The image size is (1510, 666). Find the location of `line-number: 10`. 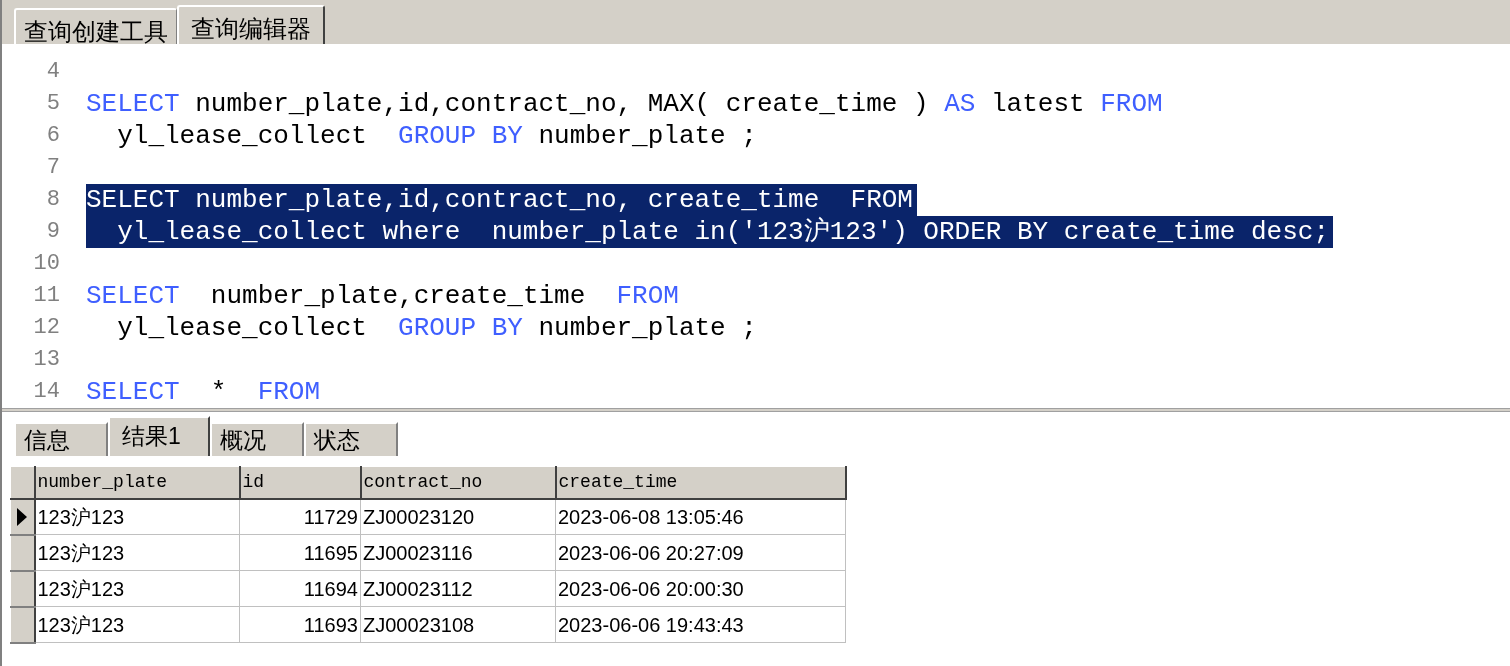

line-number: 10 is located at coordinates (46, 264).